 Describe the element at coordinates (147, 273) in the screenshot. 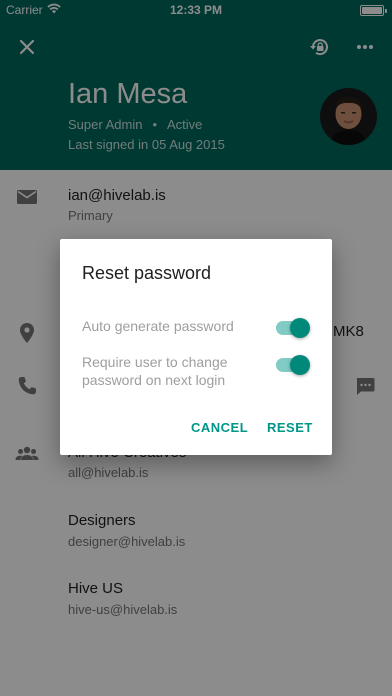

I see `dialog-title: Reset password` at that location.